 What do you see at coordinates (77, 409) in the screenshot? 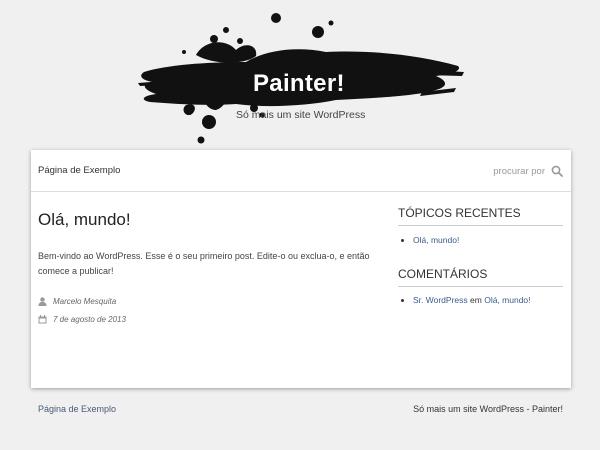
I see `footer-link-sample-page: Página de Exemplo` at bounding box center [77, 409].